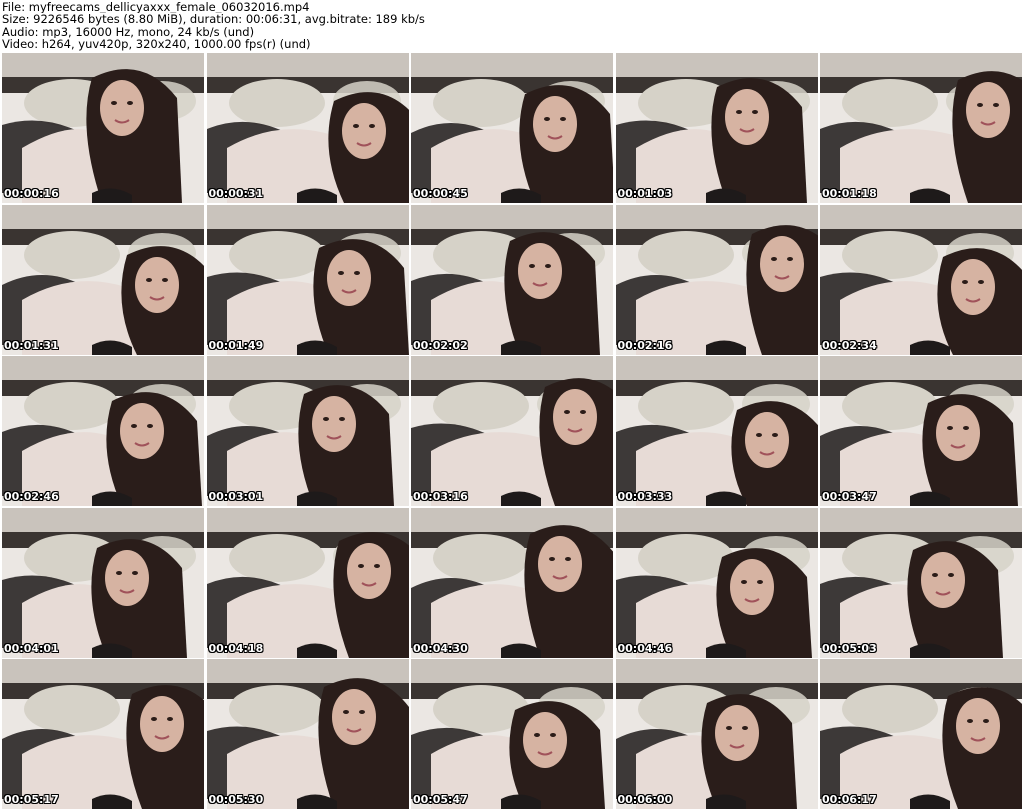  Describe the element at coordinates (236, 496) in the screenshot. I see `frame-timestamp: 00:03:01` at that location.